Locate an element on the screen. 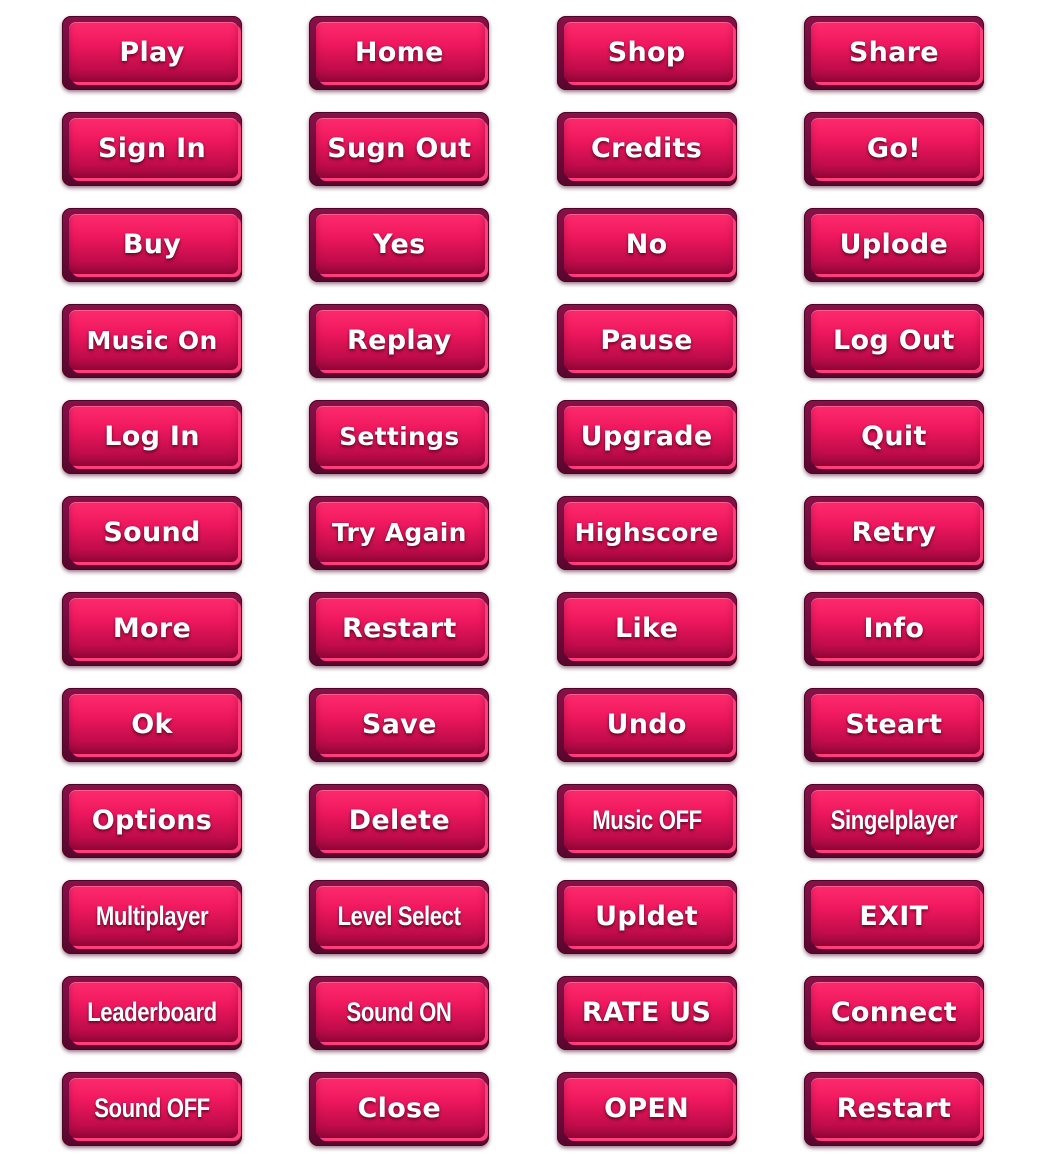  button-label: Play is located at coordinates (152, 52).